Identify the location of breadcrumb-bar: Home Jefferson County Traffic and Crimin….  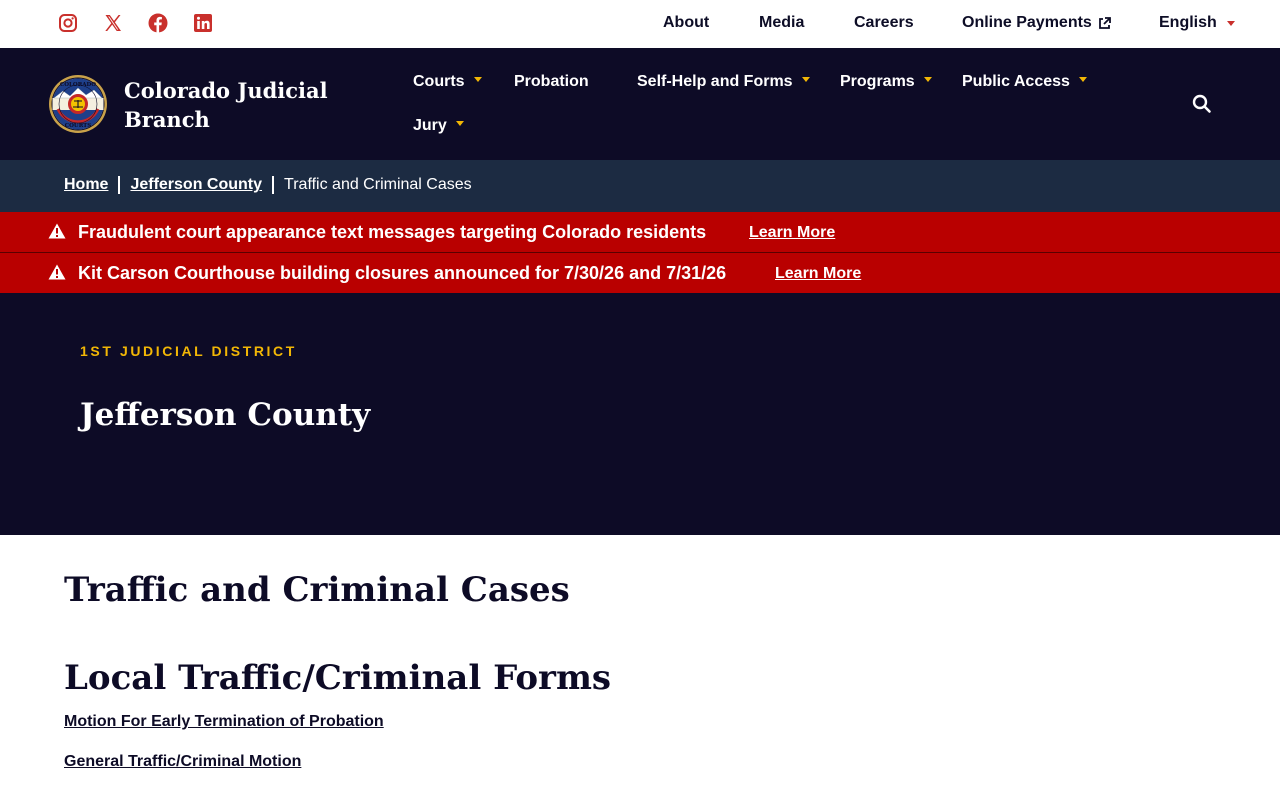
(640, 186).